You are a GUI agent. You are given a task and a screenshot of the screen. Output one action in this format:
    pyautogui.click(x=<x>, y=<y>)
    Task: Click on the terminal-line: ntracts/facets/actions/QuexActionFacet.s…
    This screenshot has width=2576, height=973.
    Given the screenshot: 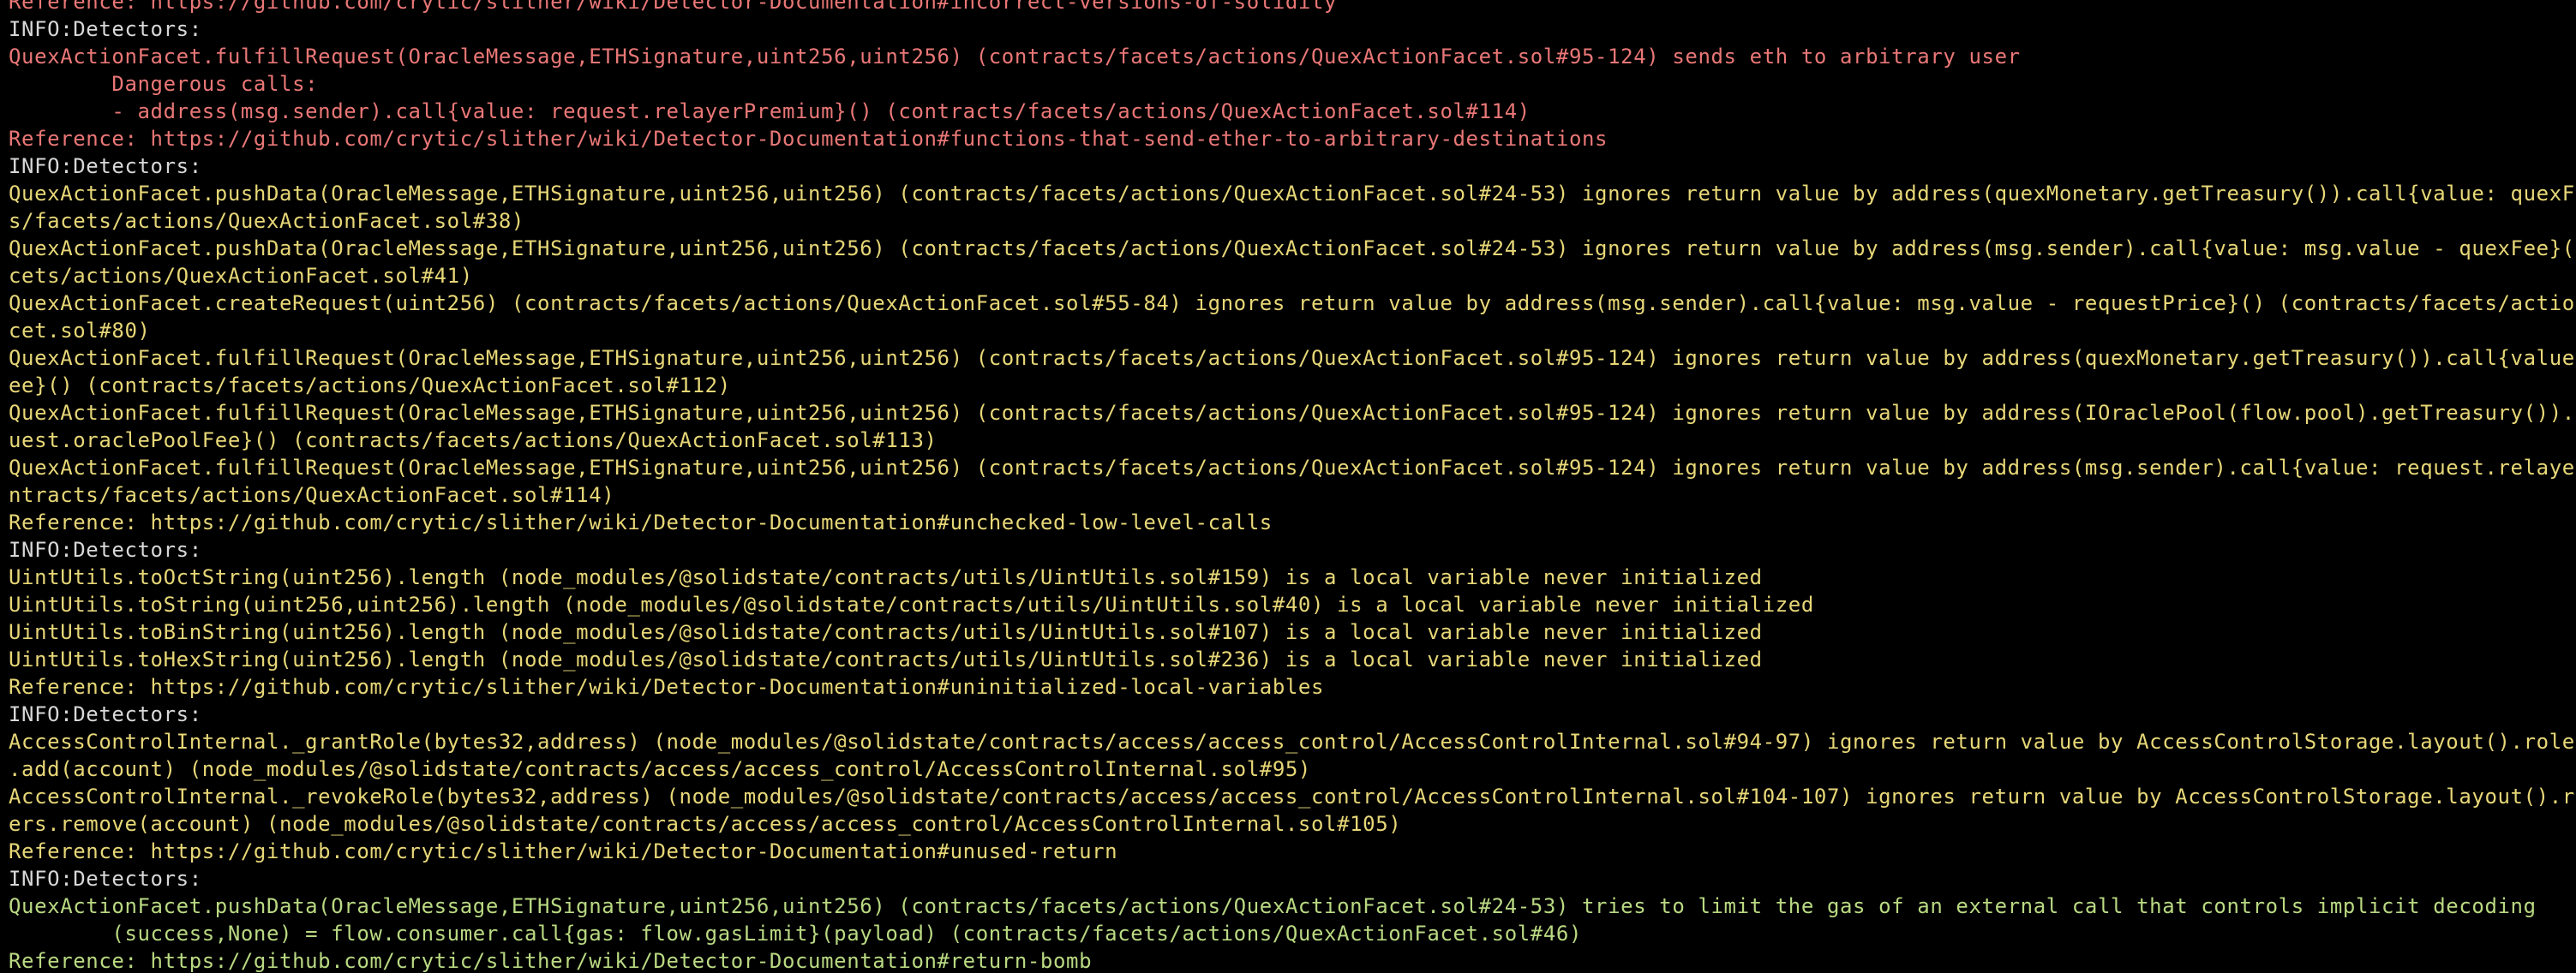 What is the action you would take?
    pyautogui.click(x=312, y=495)
    